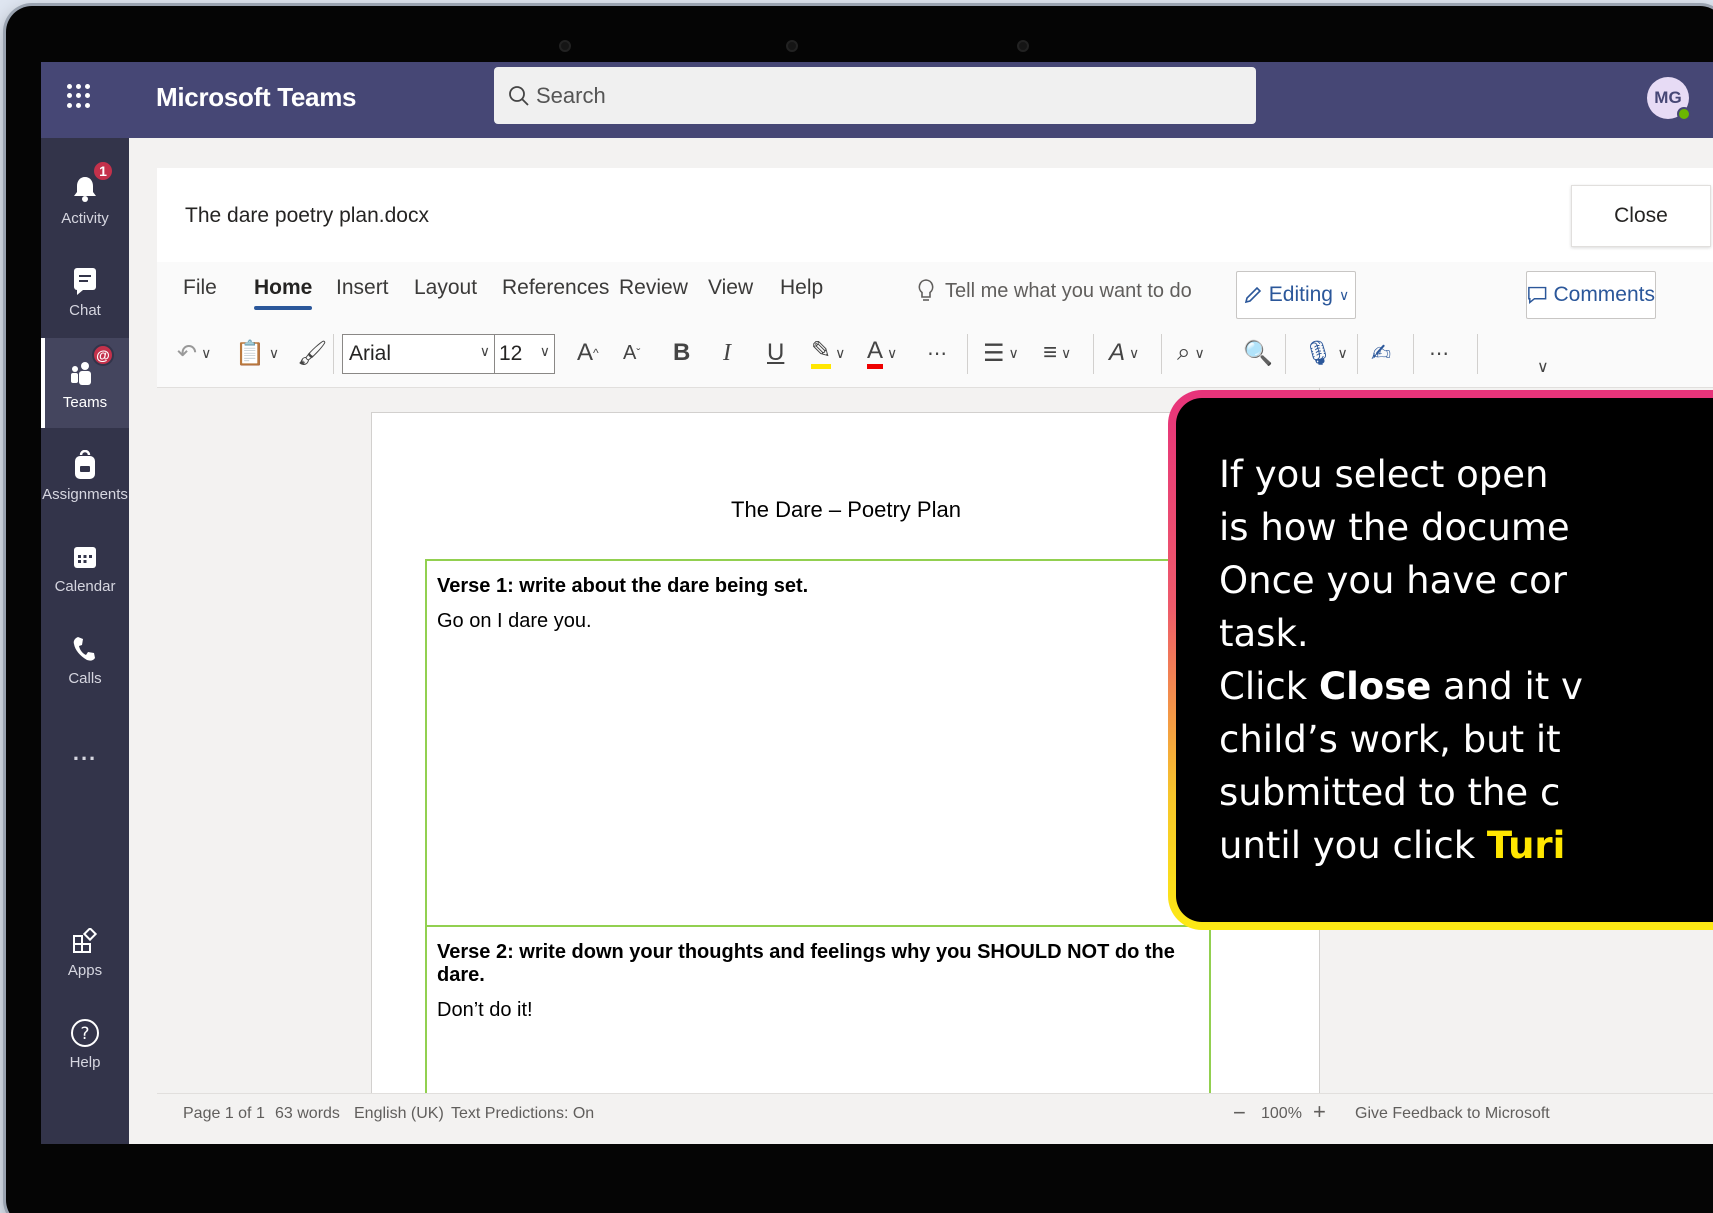 The height and width of the screenshot is (1213, 1713). What do you see at coordinates (85, 383) in the screenshot?
I see `rail-item-teams: @ Teams` at bounding box center [85, 383].